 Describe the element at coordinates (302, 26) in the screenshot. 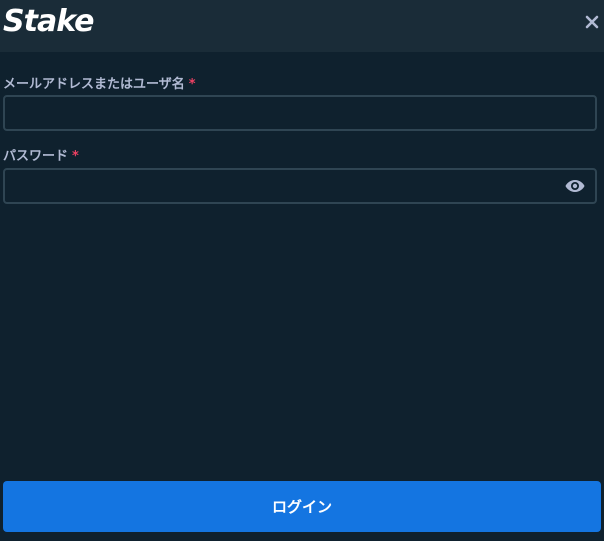

I see `modal-header: Stake` at that location.